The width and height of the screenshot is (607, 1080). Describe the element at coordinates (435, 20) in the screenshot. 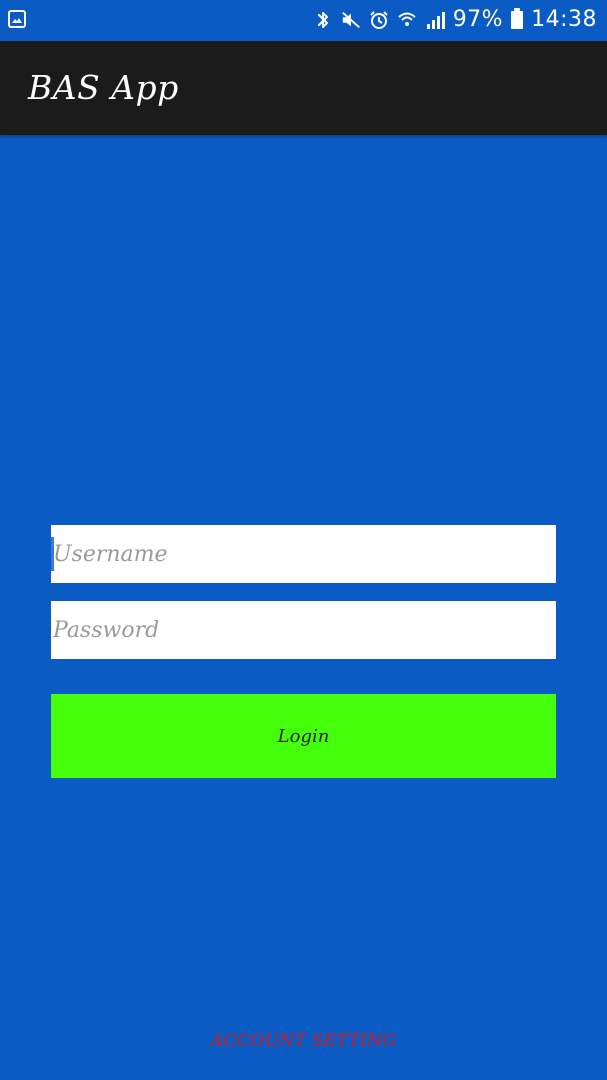

I see `signal-icon` at that location.